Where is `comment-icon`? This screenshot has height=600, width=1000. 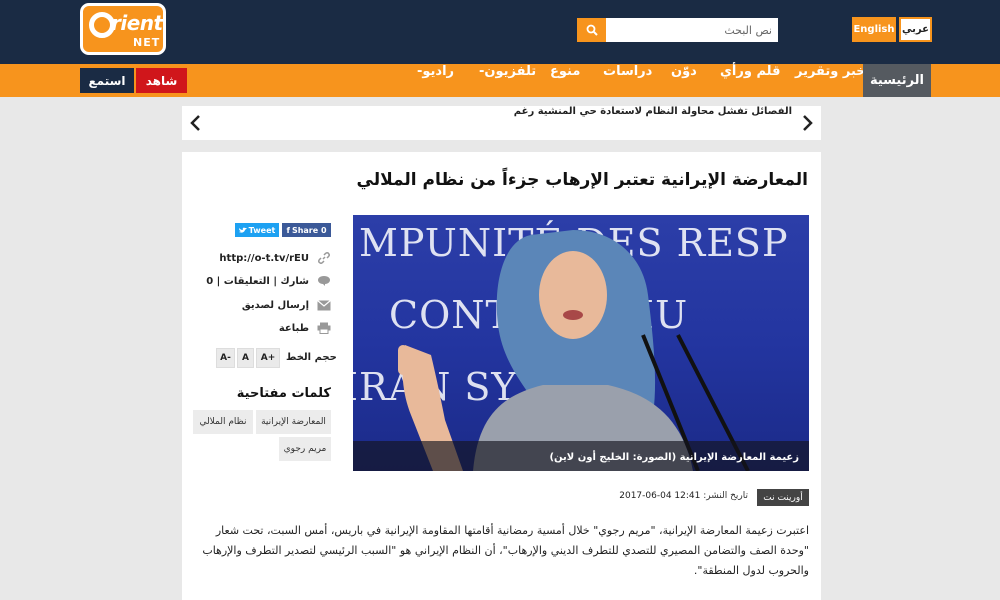
comment-icon is located at coordinates (324, 281).